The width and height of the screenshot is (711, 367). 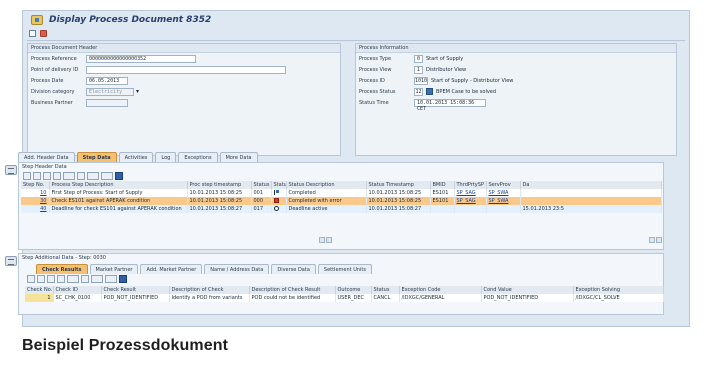 I want to click on table-cell: POD could not be identified, so click(x=292, y=298).